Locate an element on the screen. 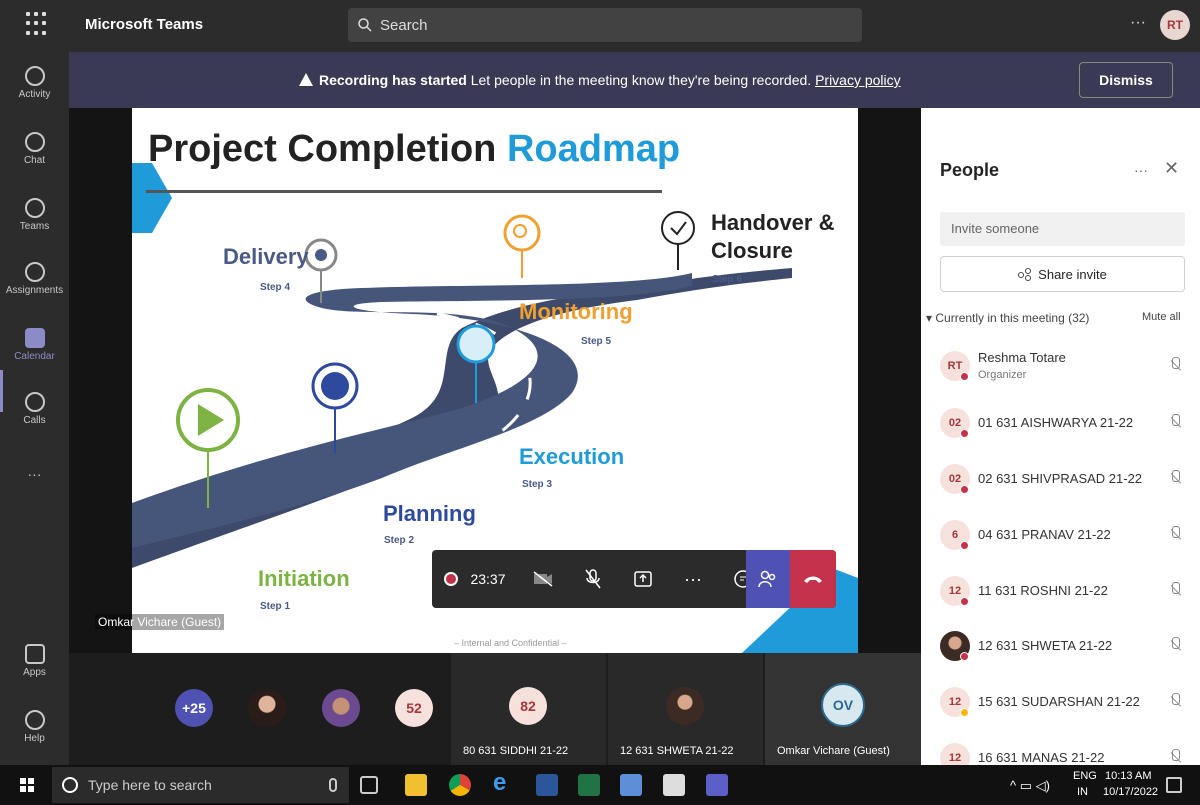 The image size is (1200, 805). step-3-label: Step 3 is located at coordinates (537, 484).